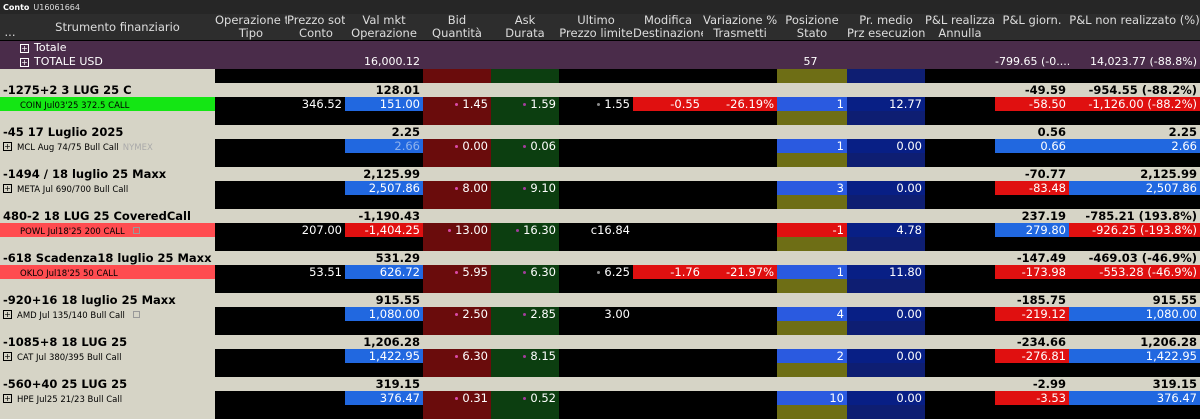 The image size is (1200, 419). What do you see at coordinates (886, 33) in the screenshot?
I see `header-sub-pr_medio: Prz esecuzione` at bounding box center [886, 33].